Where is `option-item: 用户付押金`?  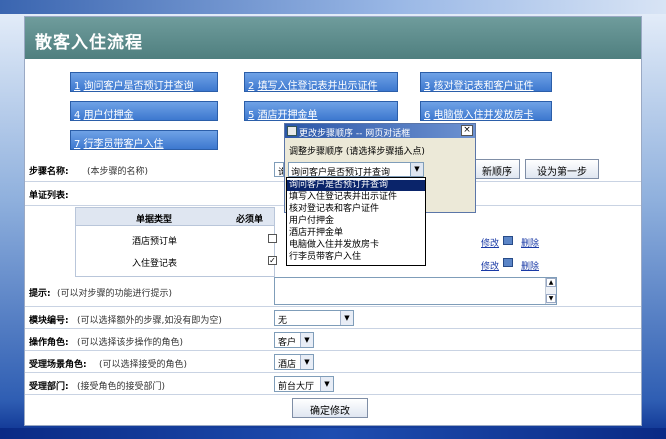
option-item: 用户付押金 is located at coordinates (356, 221).